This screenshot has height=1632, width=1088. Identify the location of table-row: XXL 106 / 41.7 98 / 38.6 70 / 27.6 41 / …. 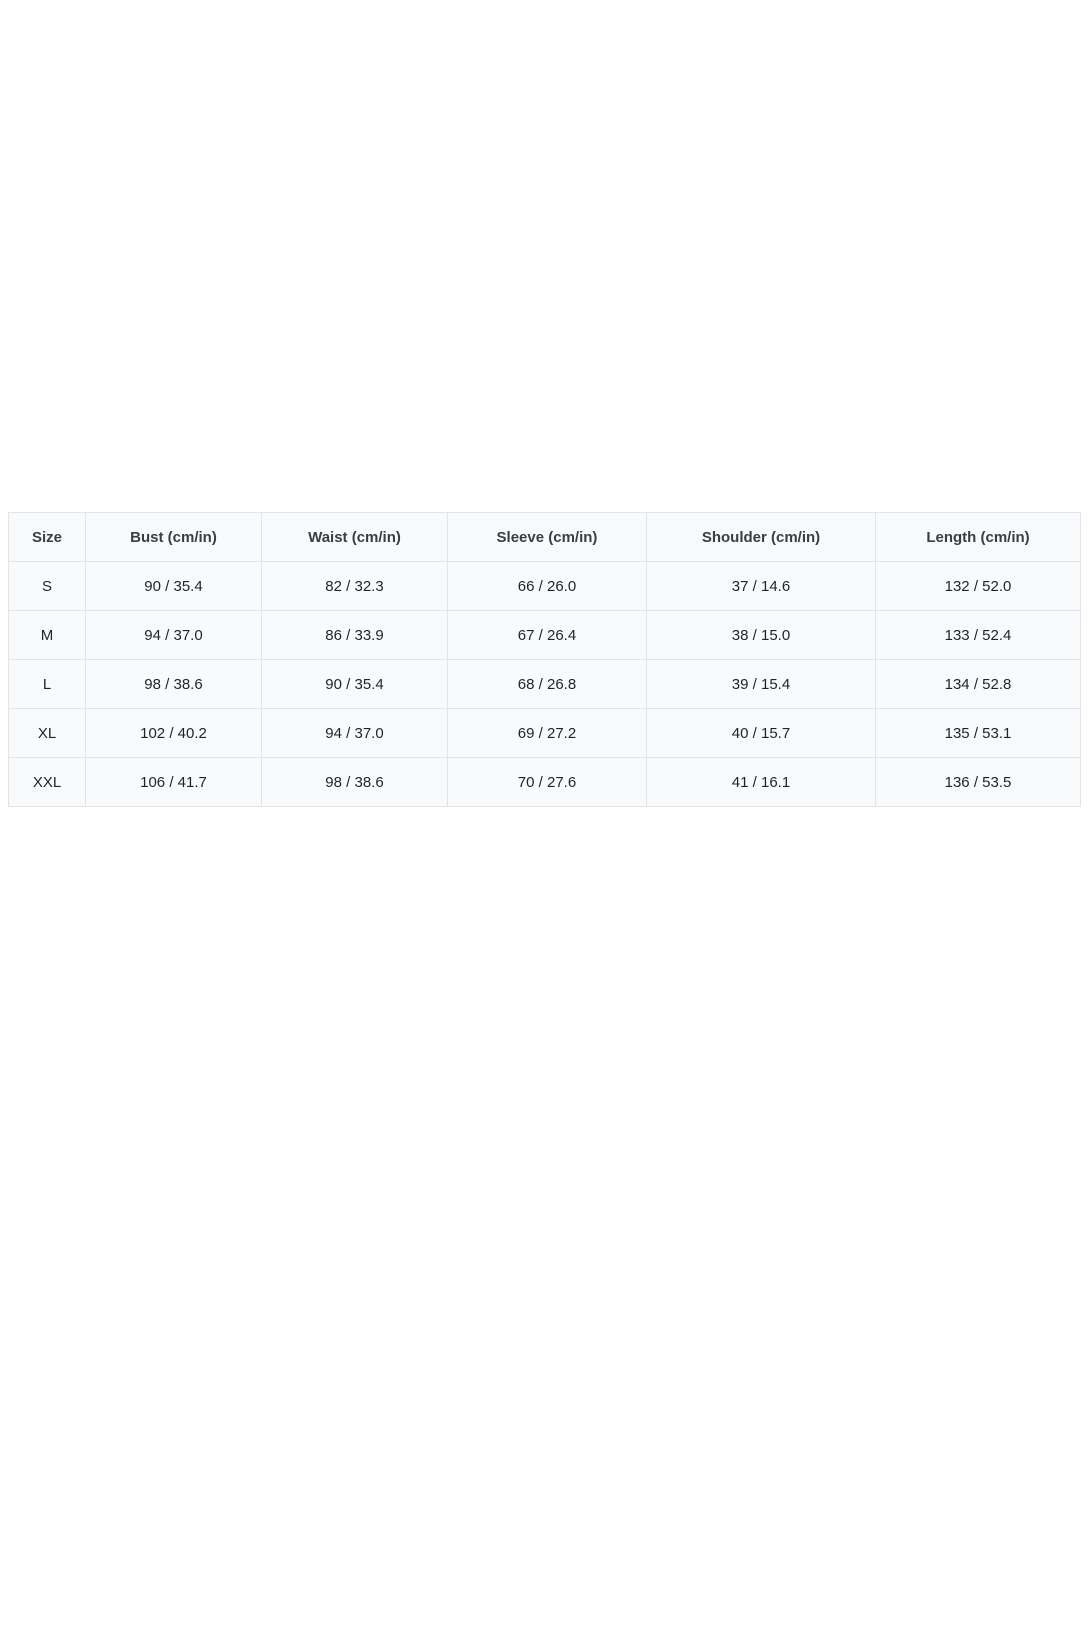
(544, 782).